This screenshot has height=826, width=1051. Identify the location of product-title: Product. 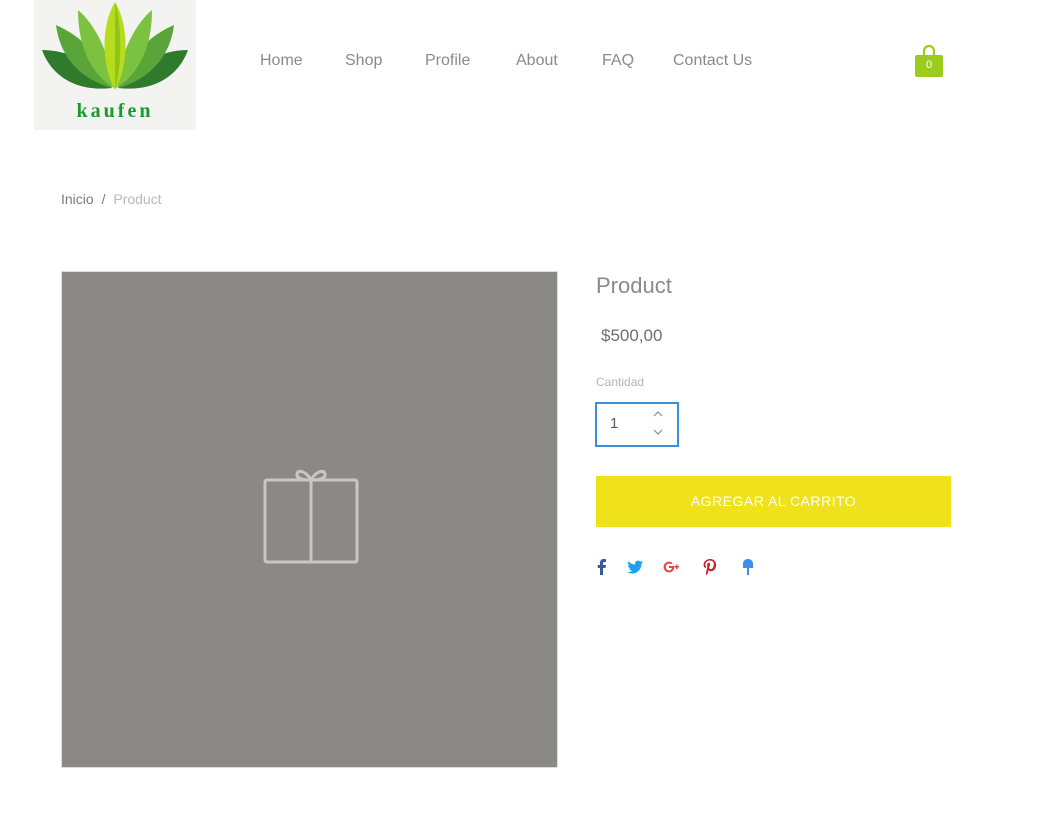
(634, 285).